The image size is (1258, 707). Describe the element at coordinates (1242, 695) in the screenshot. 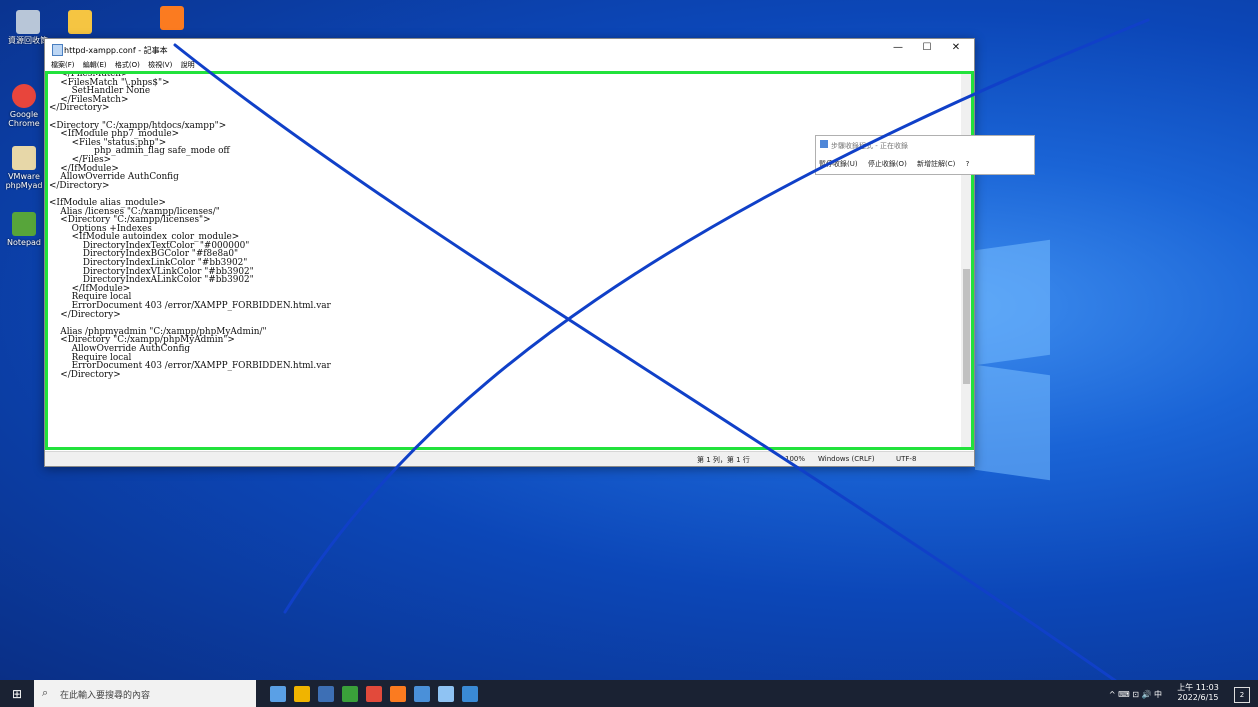

I see `notification-center-icon: 2` at that location.